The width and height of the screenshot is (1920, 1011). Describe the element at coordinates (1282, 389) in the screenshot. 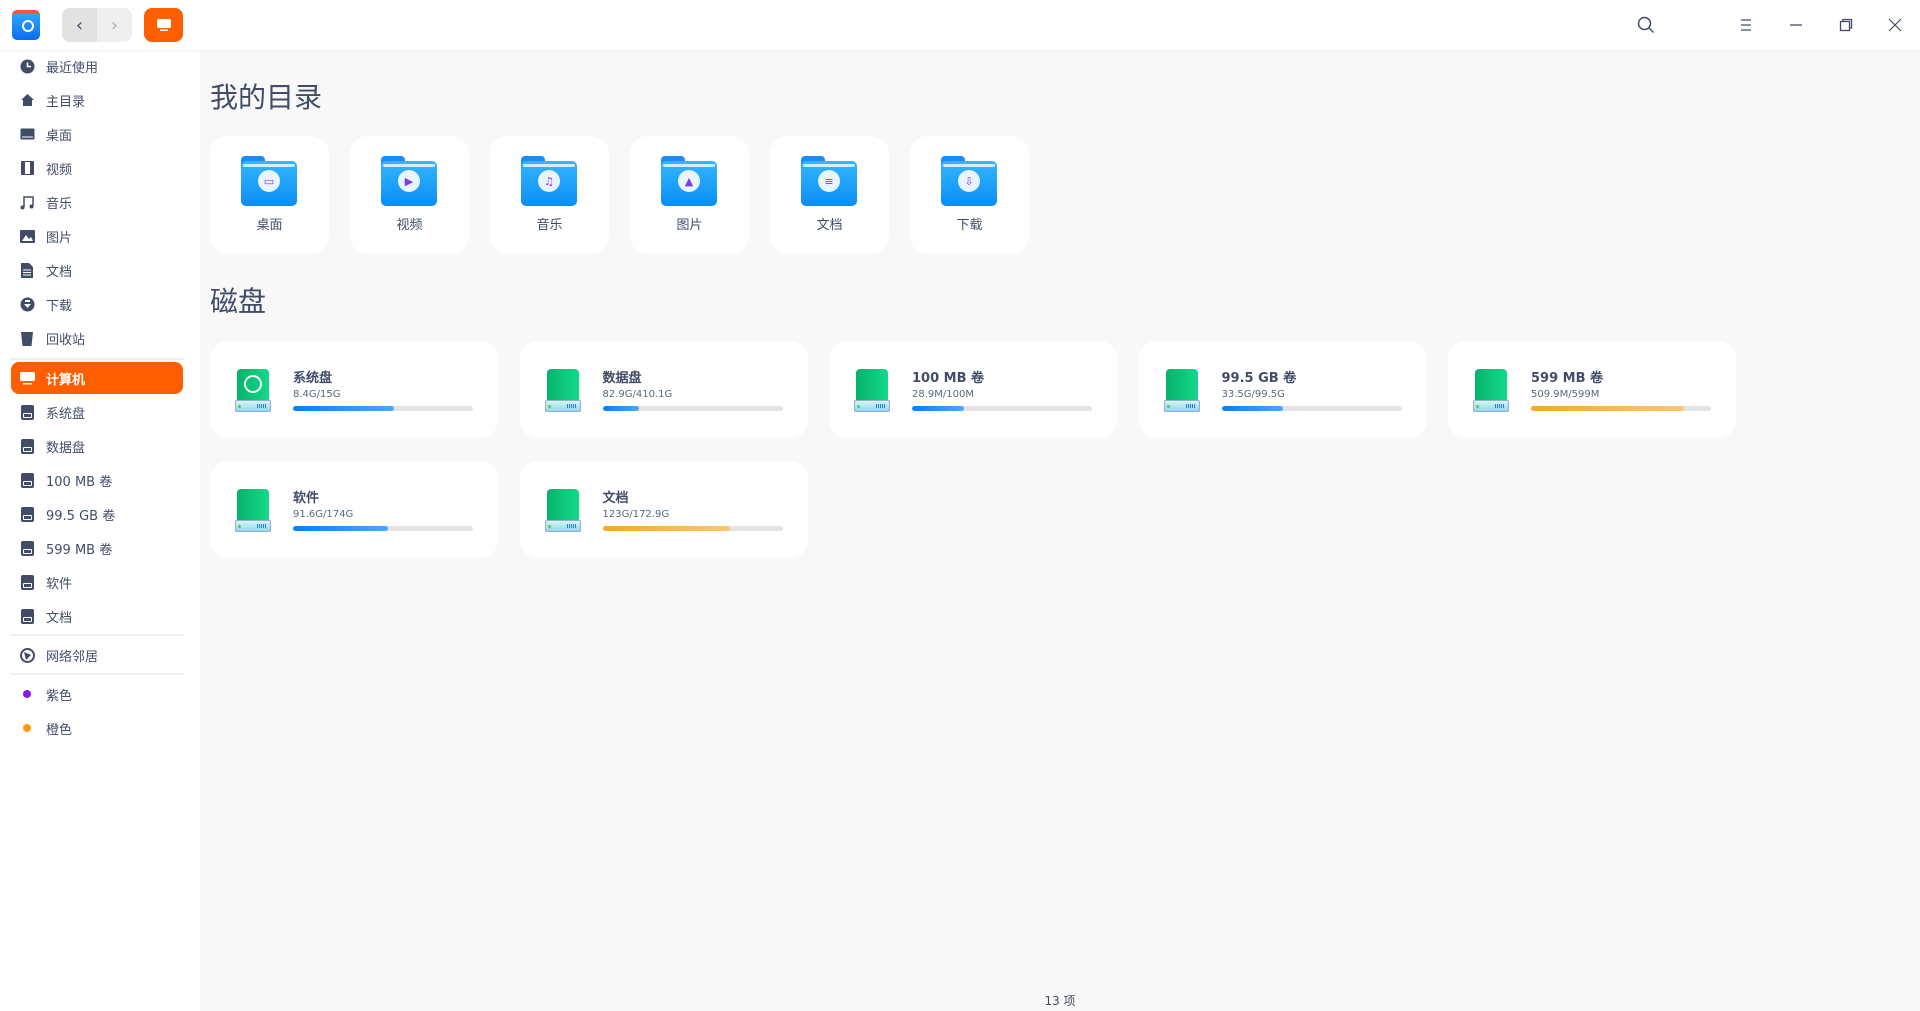

I see `disk-card: 99.5 GB 卷 33.5G/99.5G` at that location.